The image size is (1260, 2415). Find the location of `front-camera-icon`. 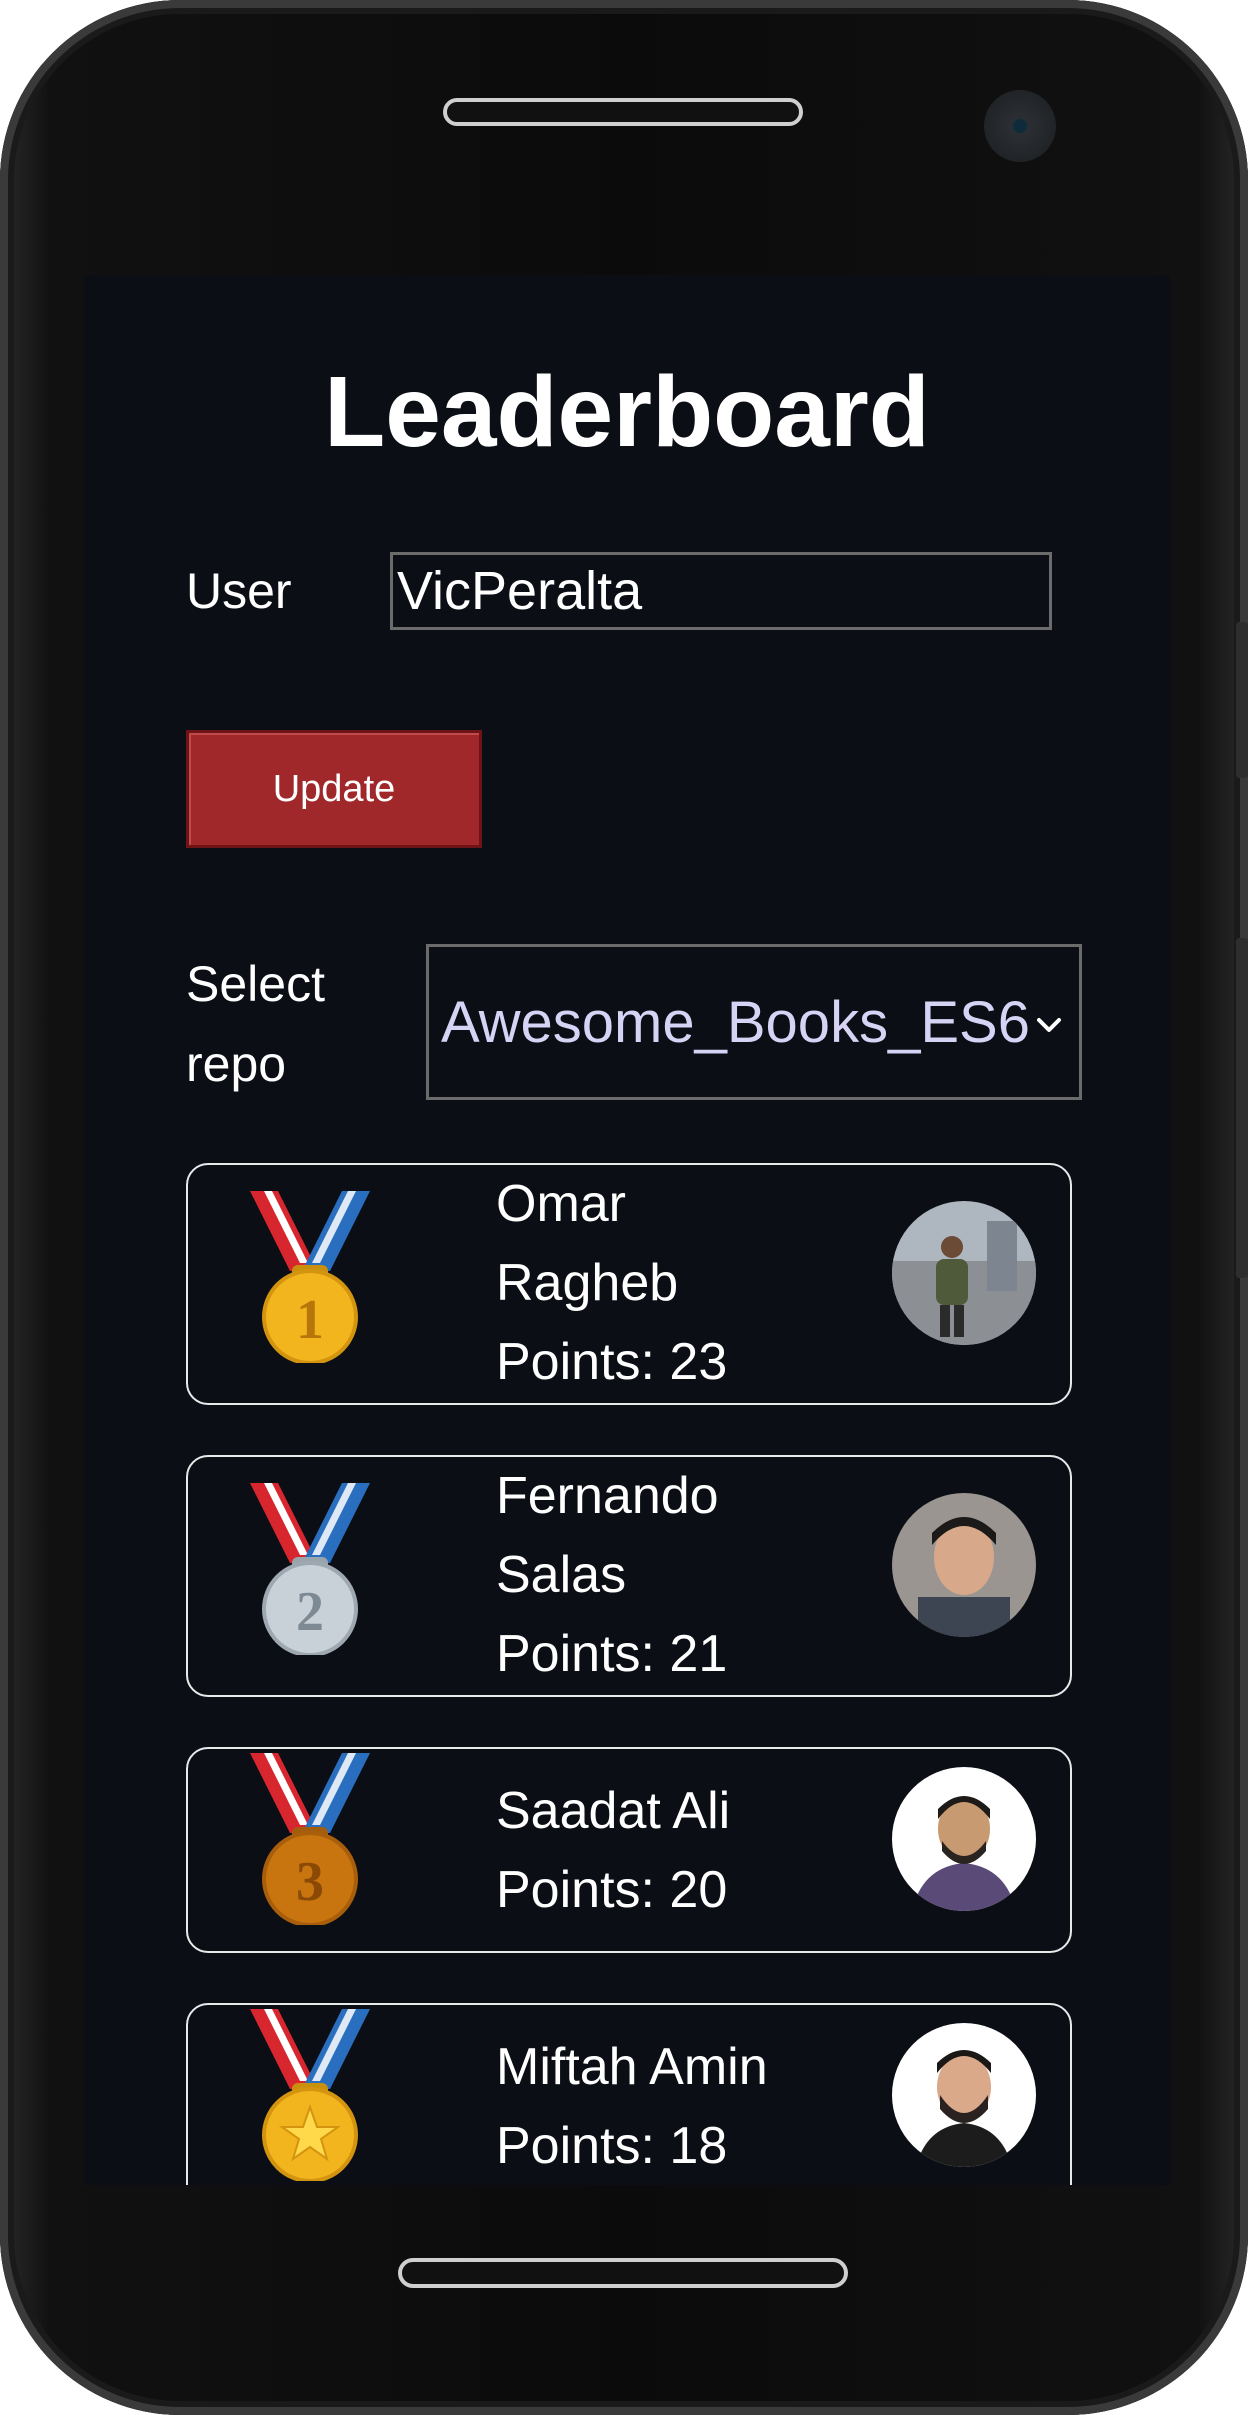

front-camera-icon is located at coordinates (1020, 126).